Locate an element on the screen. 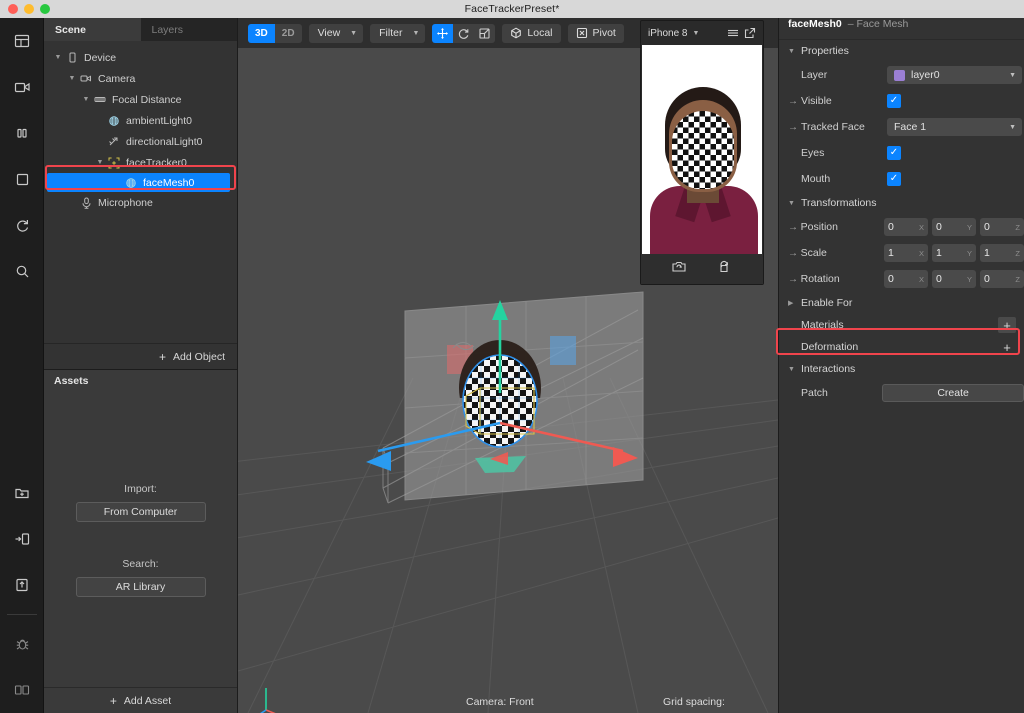 The height and width of the screenshot is (713, 1024). rail-pause-icon is located at coordinates (22, 133).